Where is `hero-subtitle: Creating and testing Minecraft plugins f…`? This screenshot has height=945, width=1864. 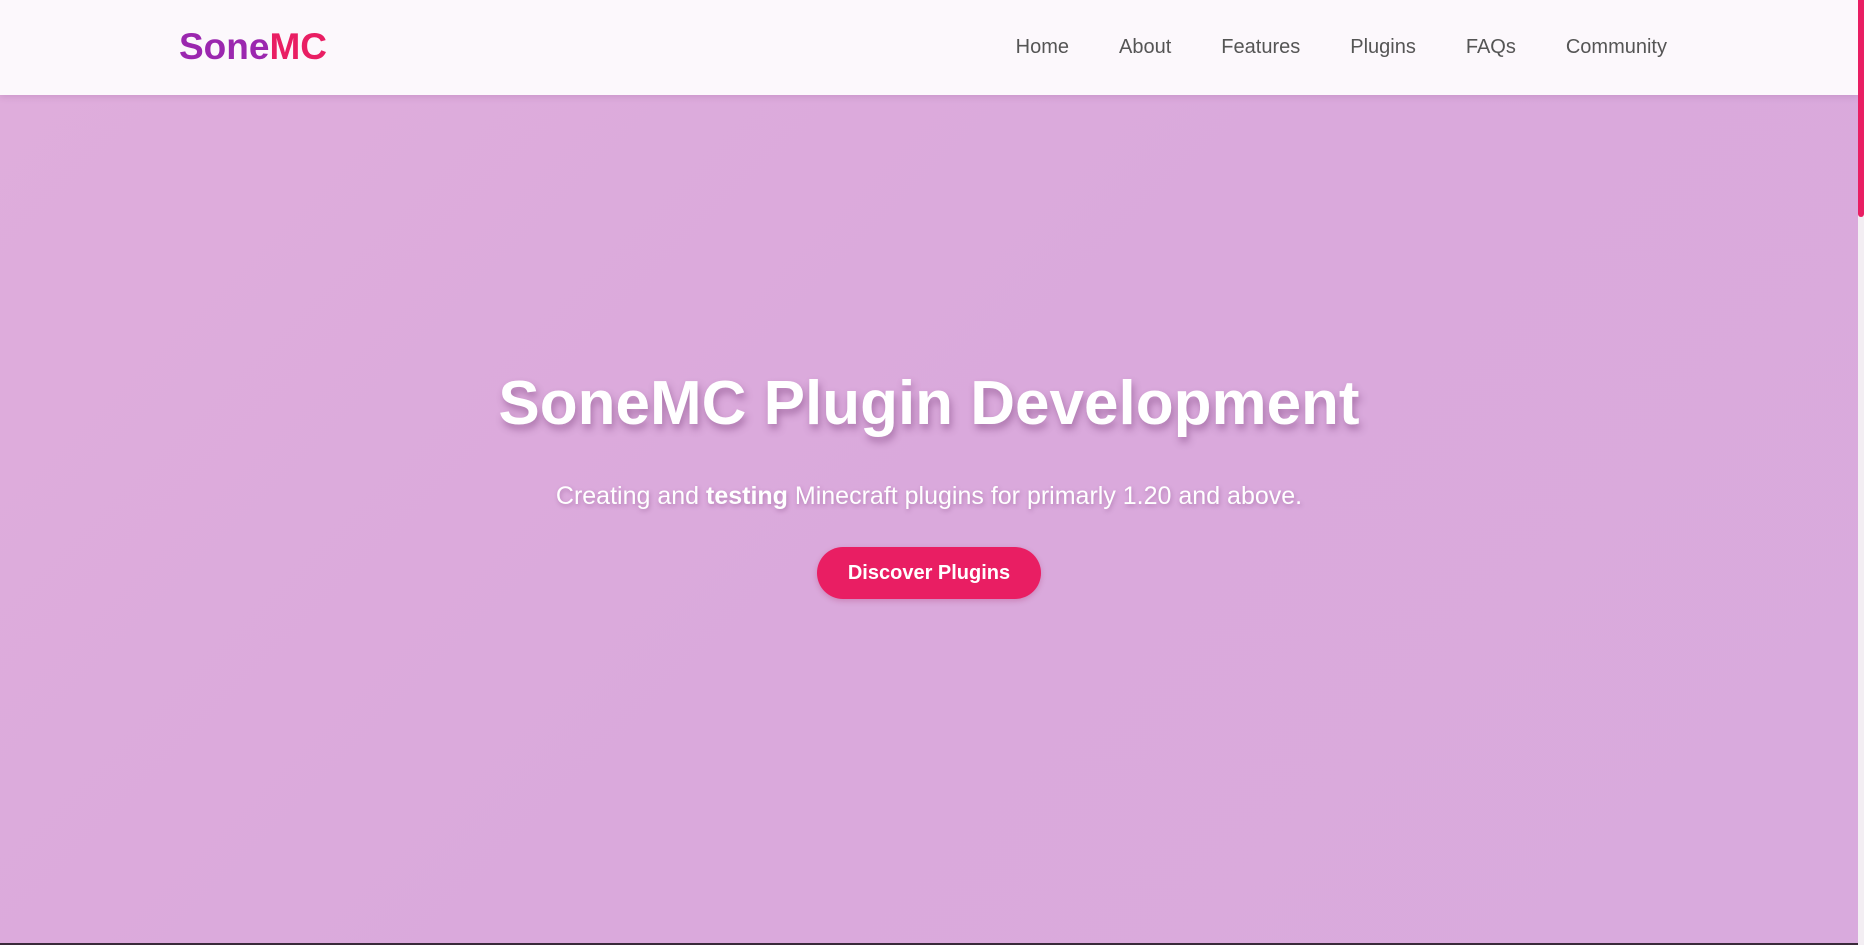 hero-subtitle: Creating and testing Minecraft plugins f… is located at coordinates (929, 496).